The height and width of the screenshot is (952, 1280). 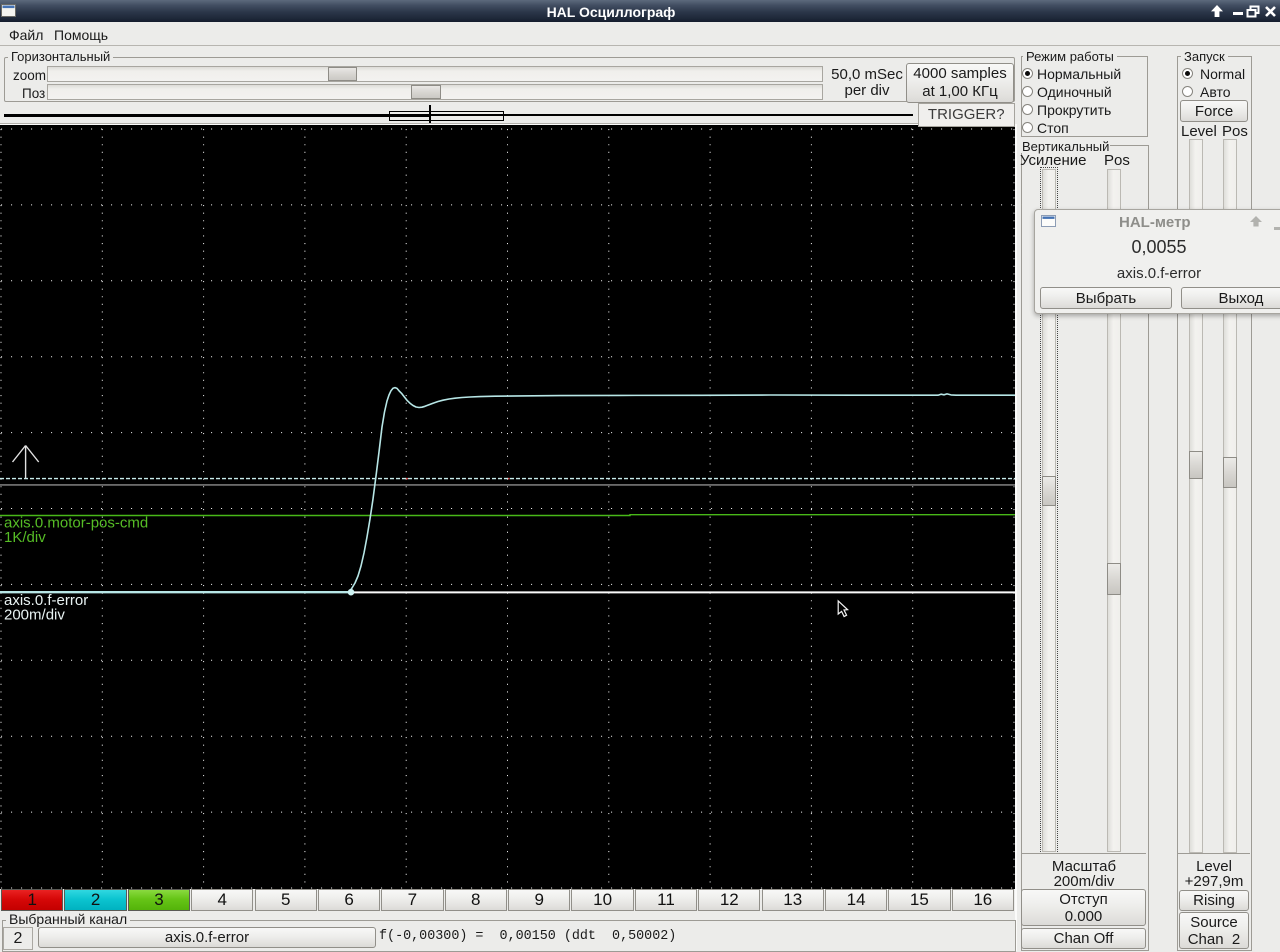 I want to click on svg-text: 1K/div, so click(x=25, y=537).